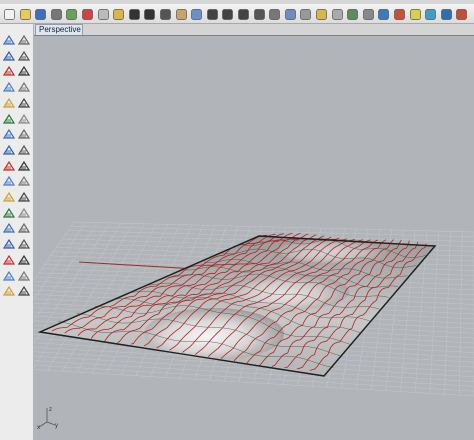 The height and width of the screenshot is (440, 474). I want to click on world-axes-widget: z x y, so click(47, 419).